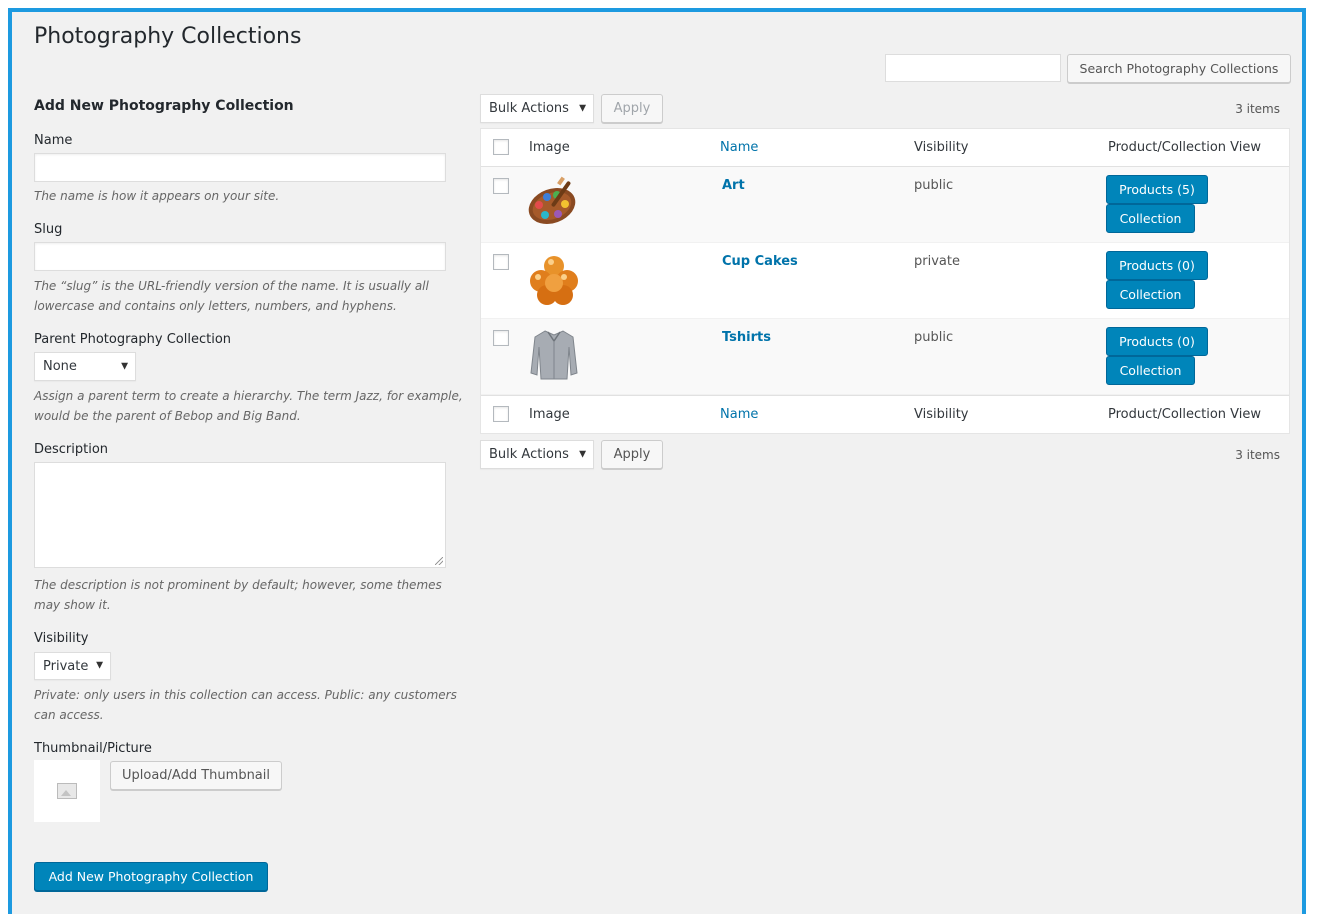 The width and height of the screenshot is (1318, 914). Describe the element at coordinates (439, 561) in the screenshot. I see `resize-handle-icon` at that location.